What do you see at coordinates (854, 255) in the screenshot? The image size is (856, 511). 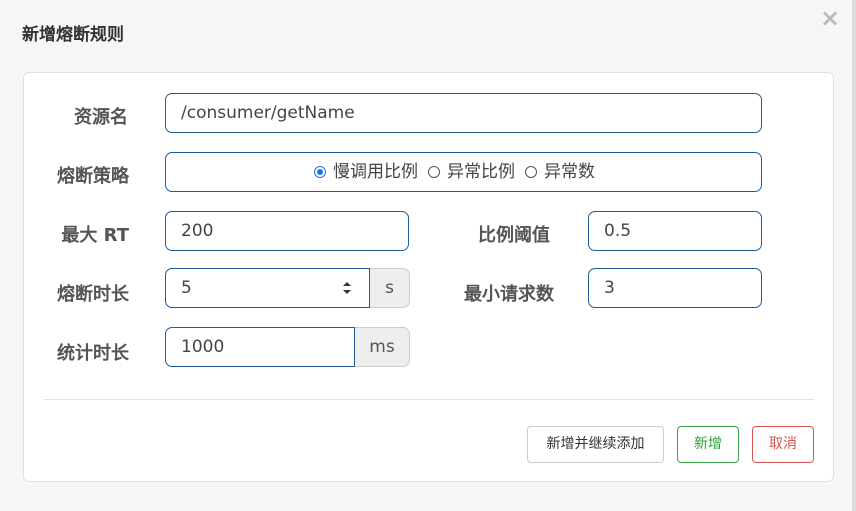 I see `background-strip` at bounding box center [854, 255].